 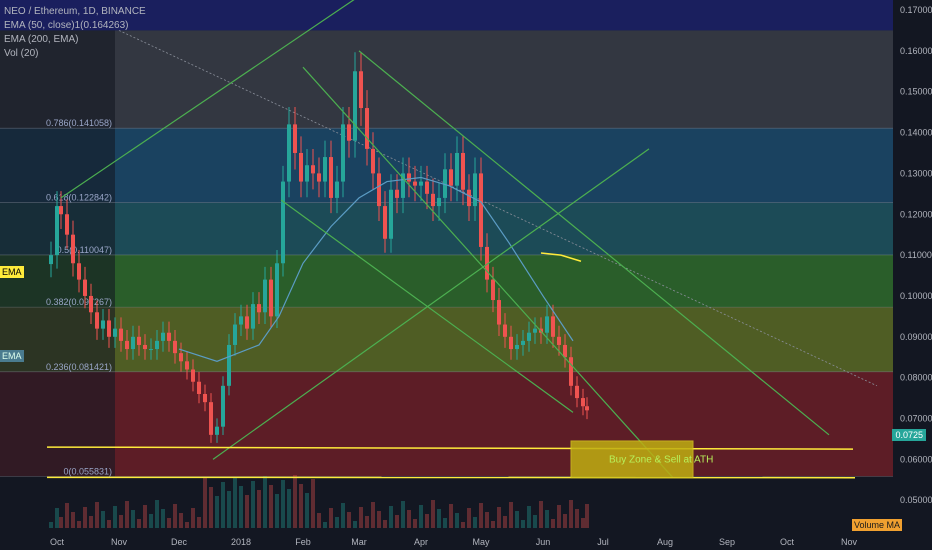 What do you see at coordinates (75, 26) in the screenshot?
I see `ema50-legend: EMA (50, close)1(0.164263)` at bounding box center [75, 26].